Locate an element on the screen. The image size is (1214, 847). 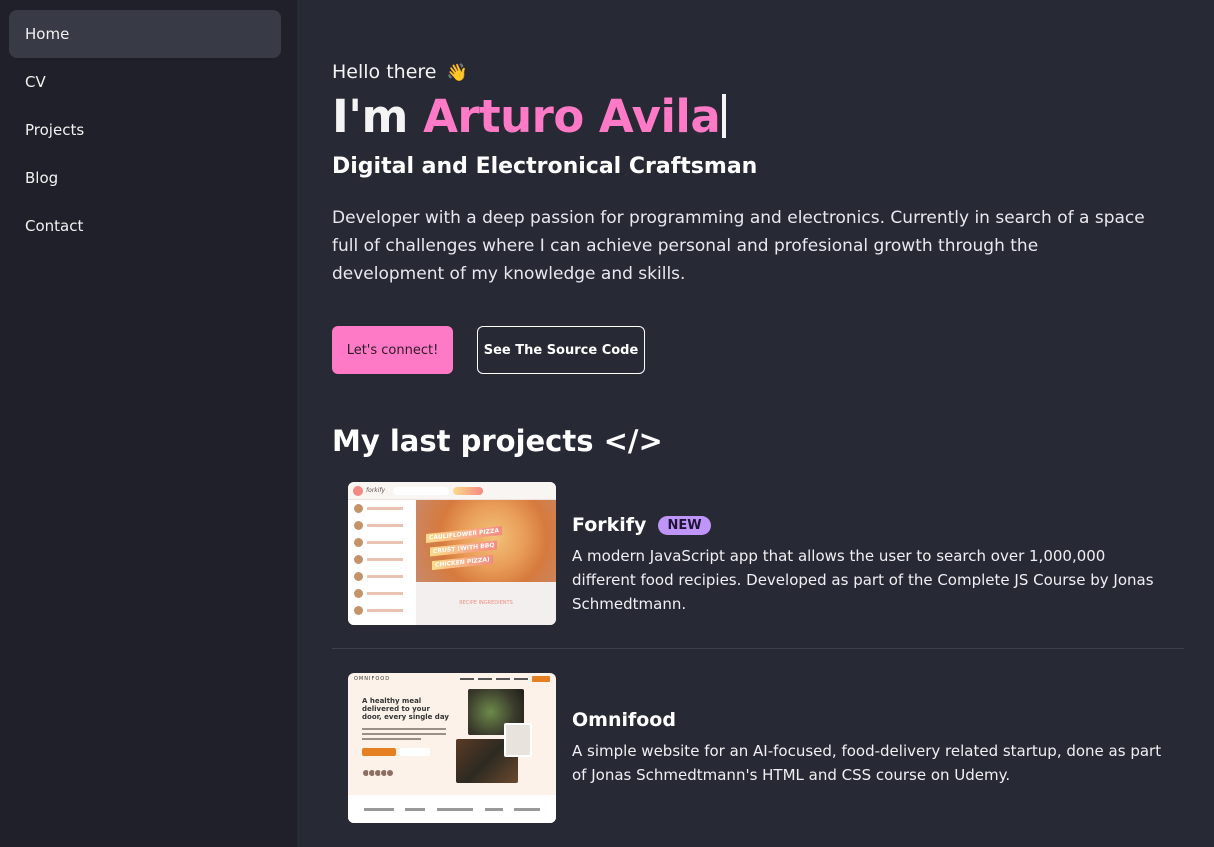
omnifood-nav: OMNIFOOD is located at coordinates (452, 679).